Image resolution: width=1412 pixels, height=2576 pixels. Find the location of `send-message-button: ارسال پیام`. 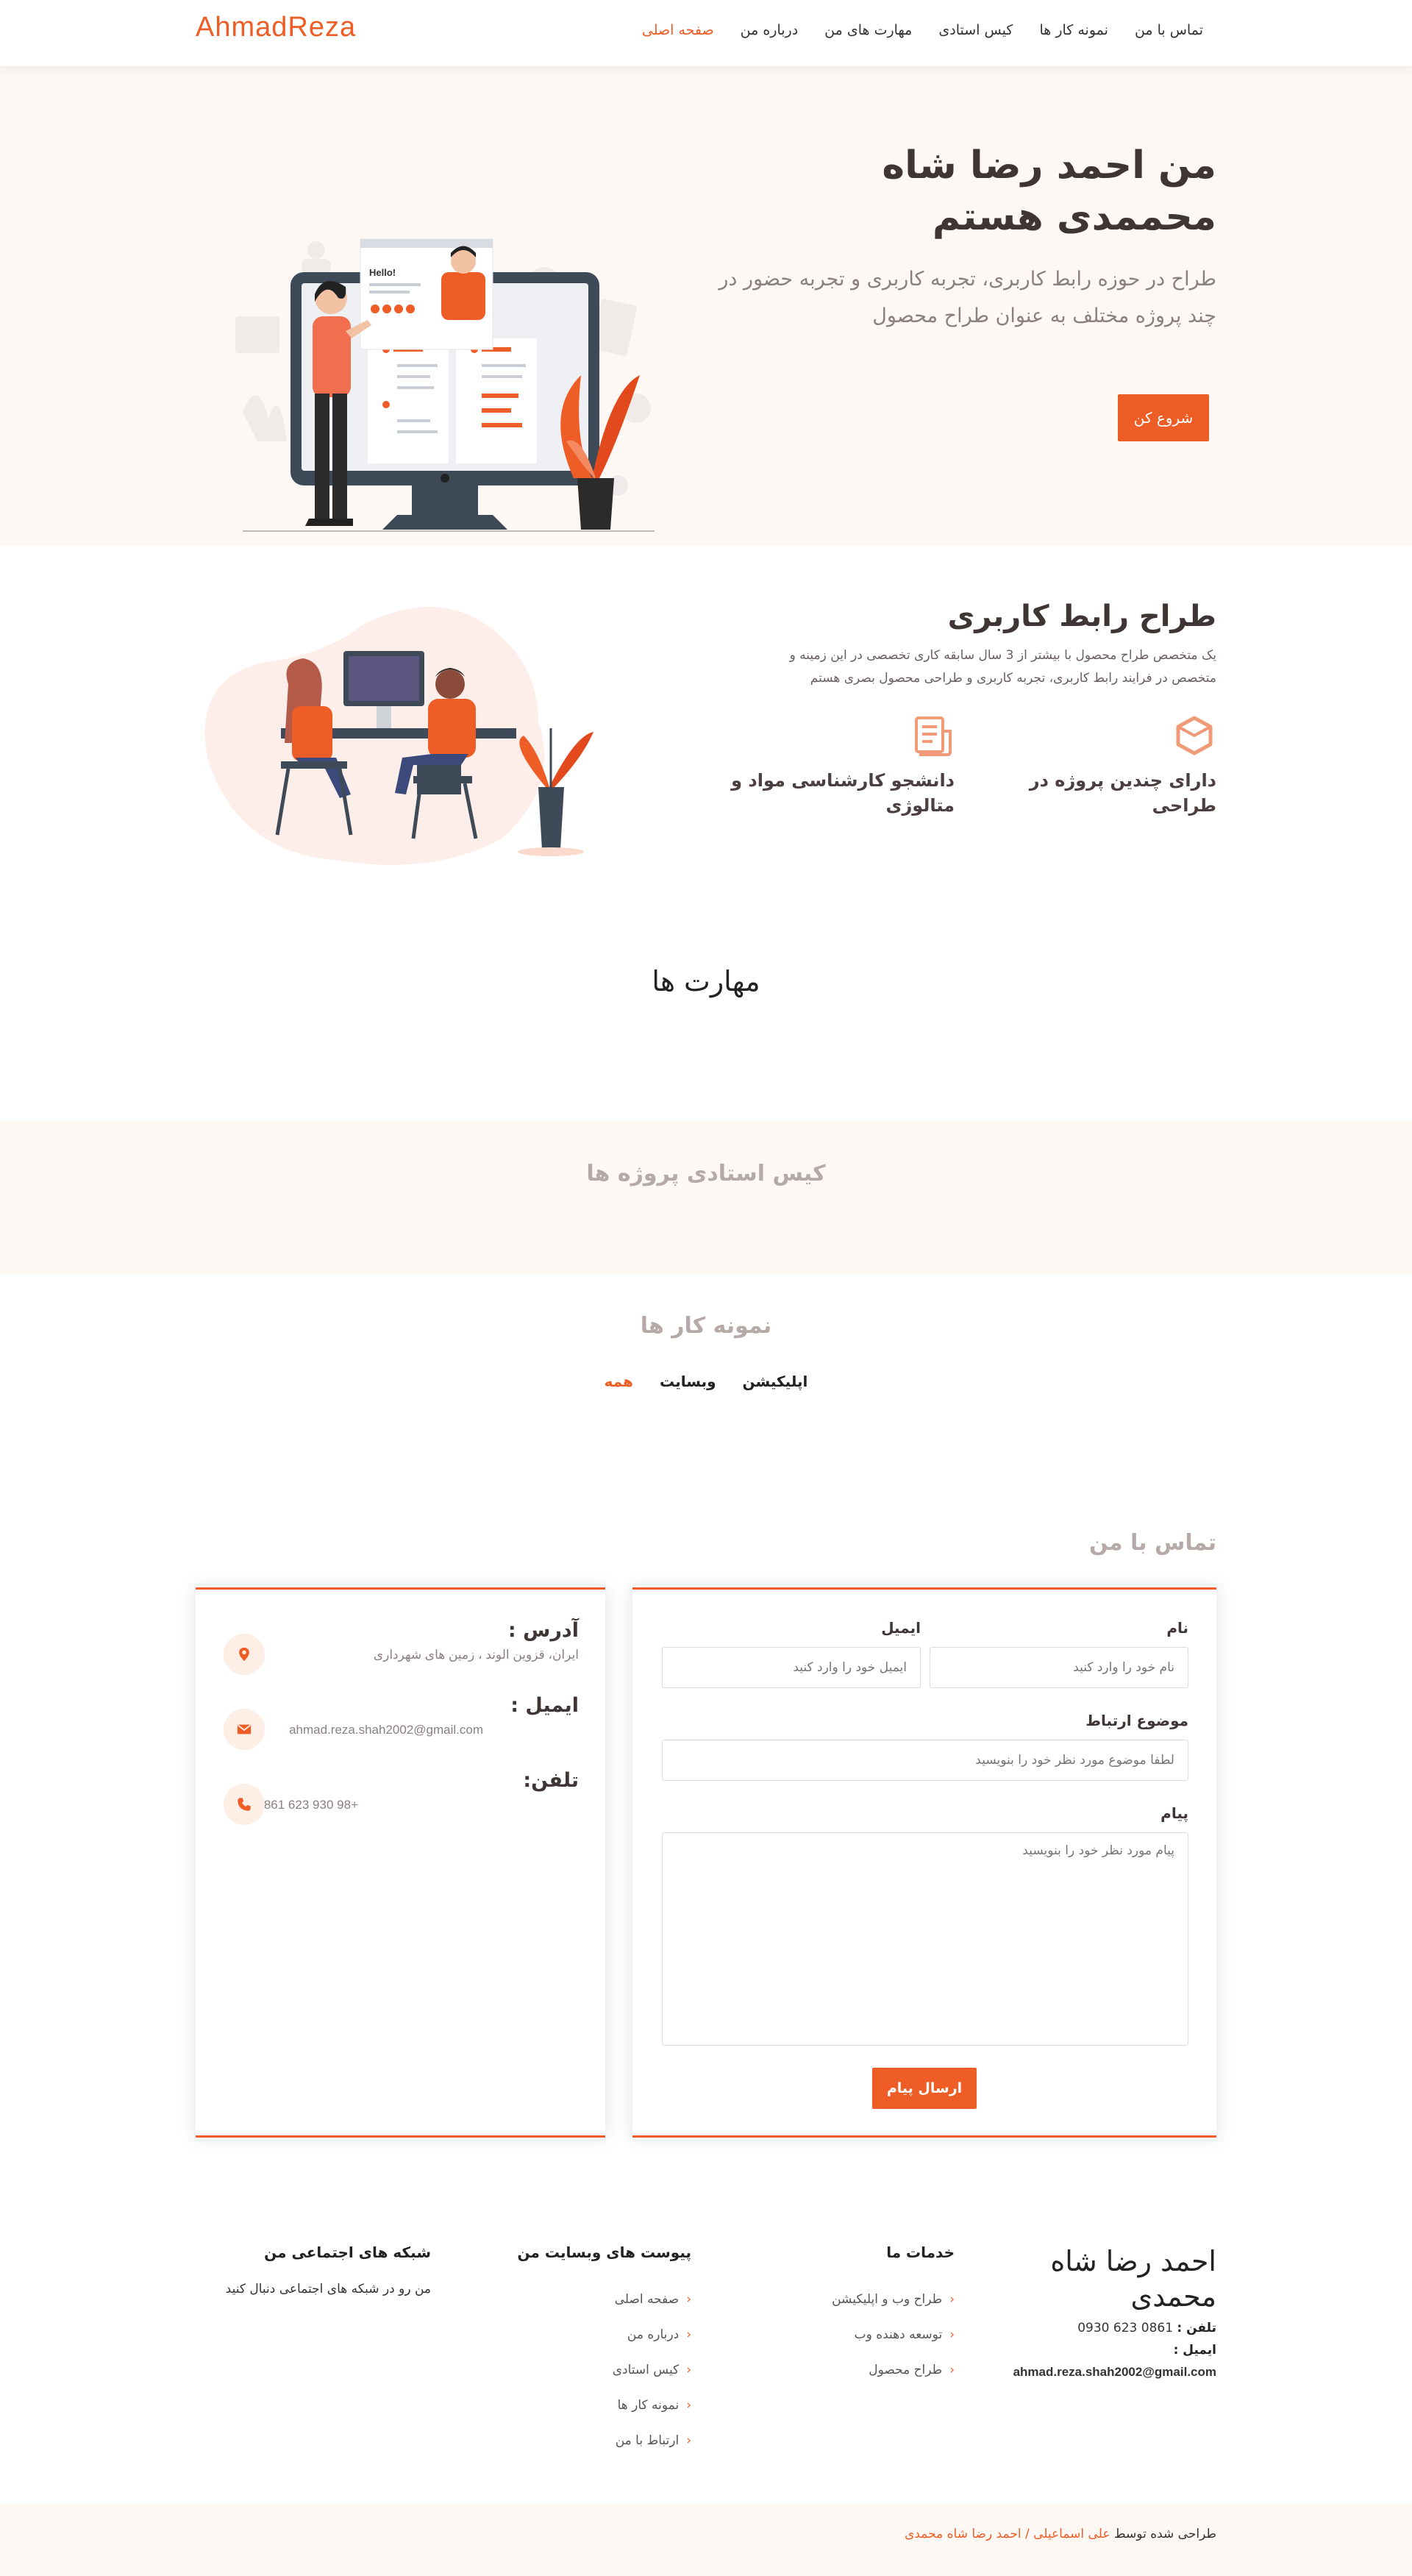

send-message-button: ارسال پیام is located at coordinates (925, 2088).